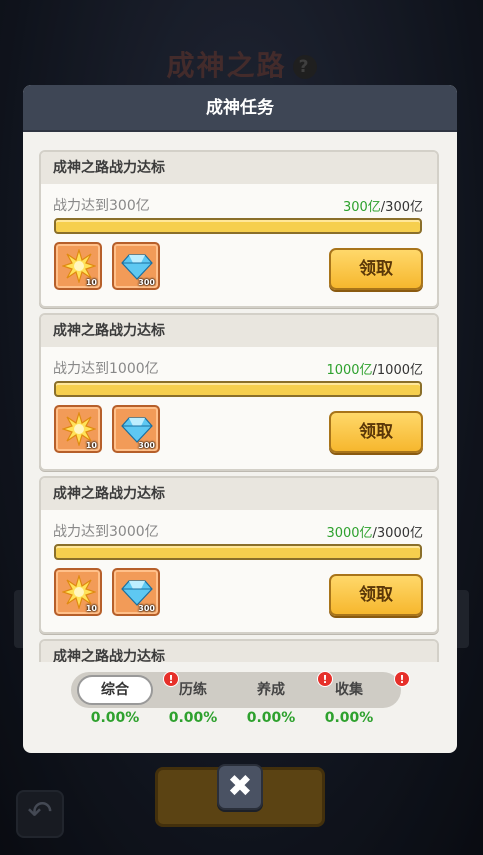  Describe the element at coordinates (401, 207) in the screenshot. I see `progress-target: /300亿` at that location.